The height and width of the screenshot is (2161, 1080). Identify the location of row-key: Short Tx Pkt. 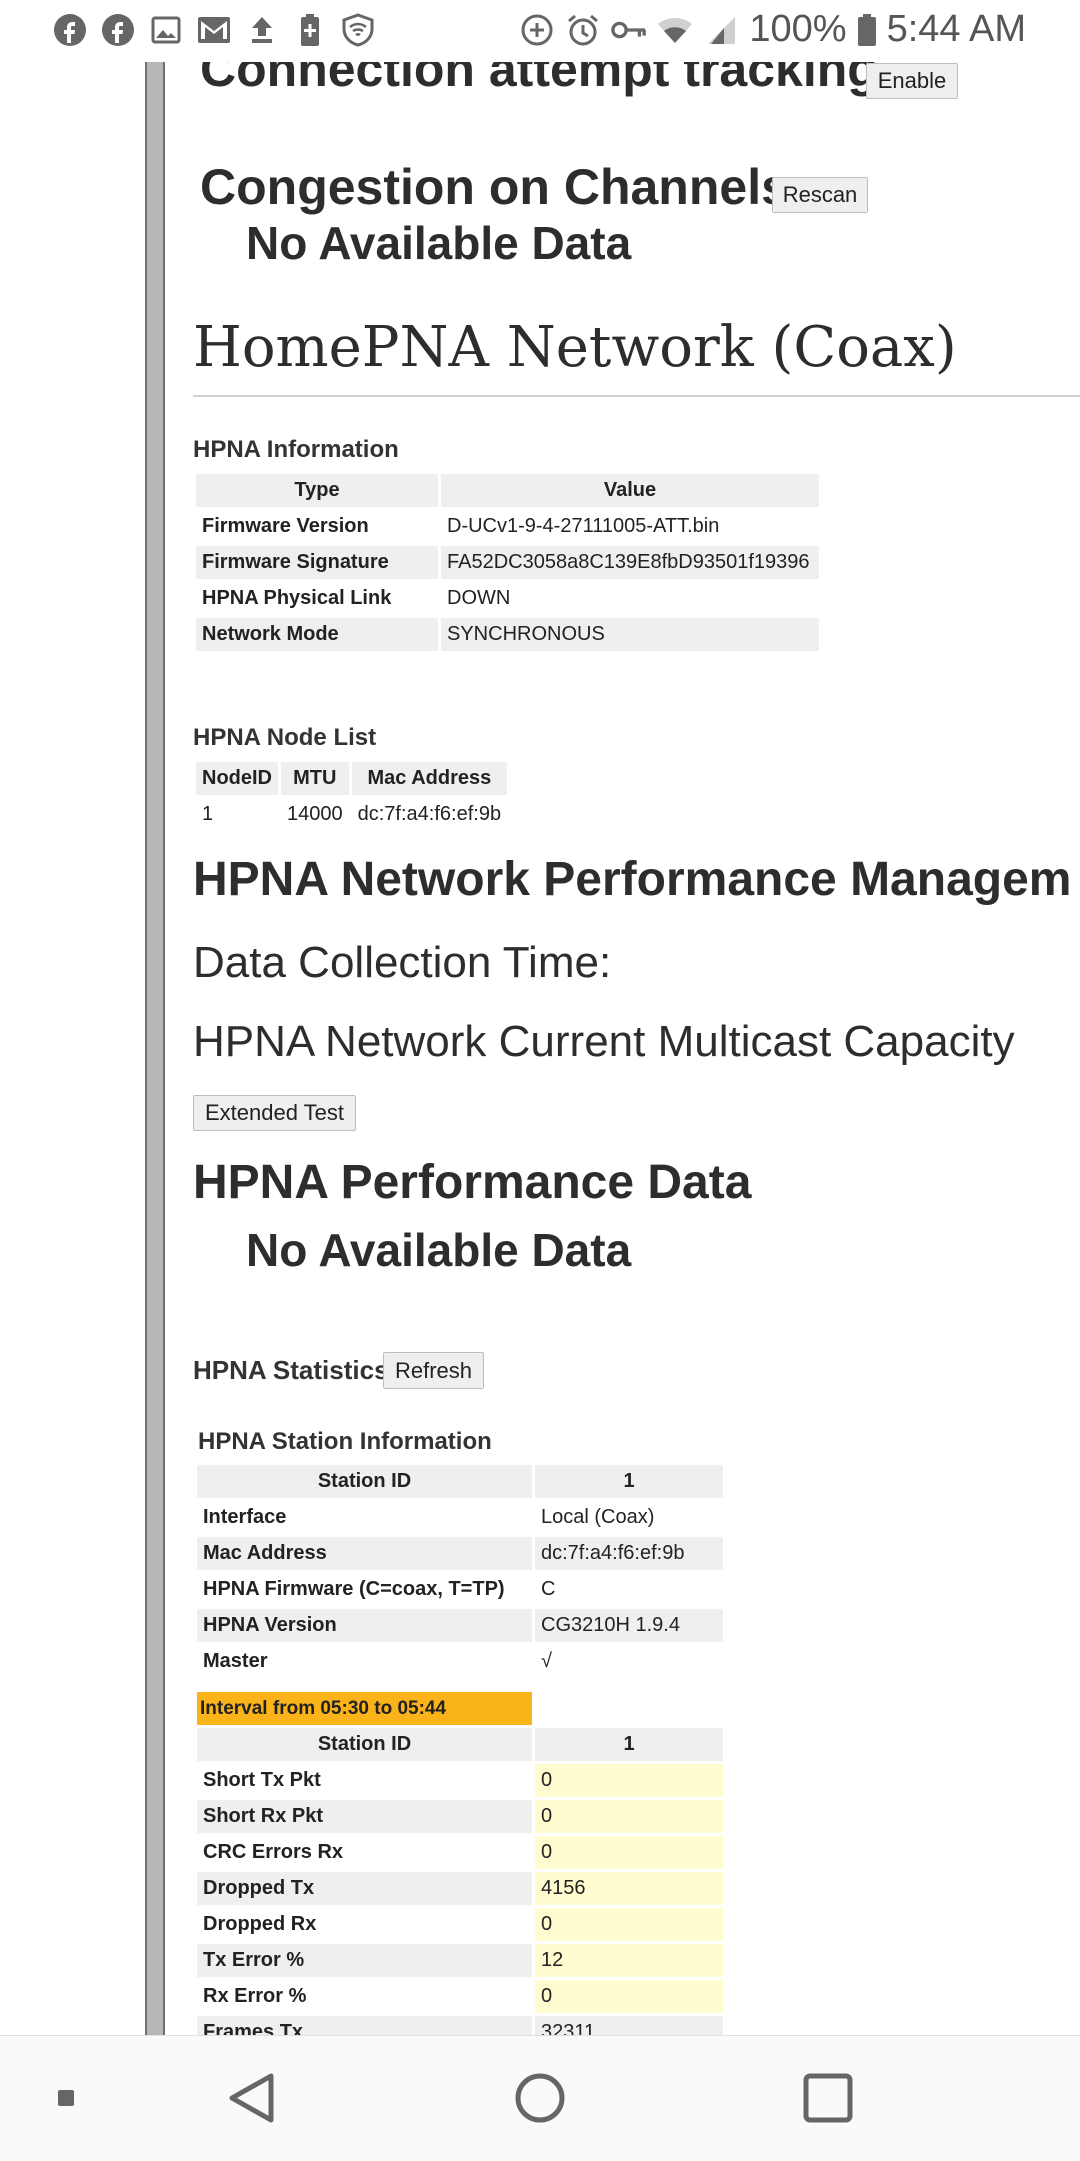
(262, 1780).